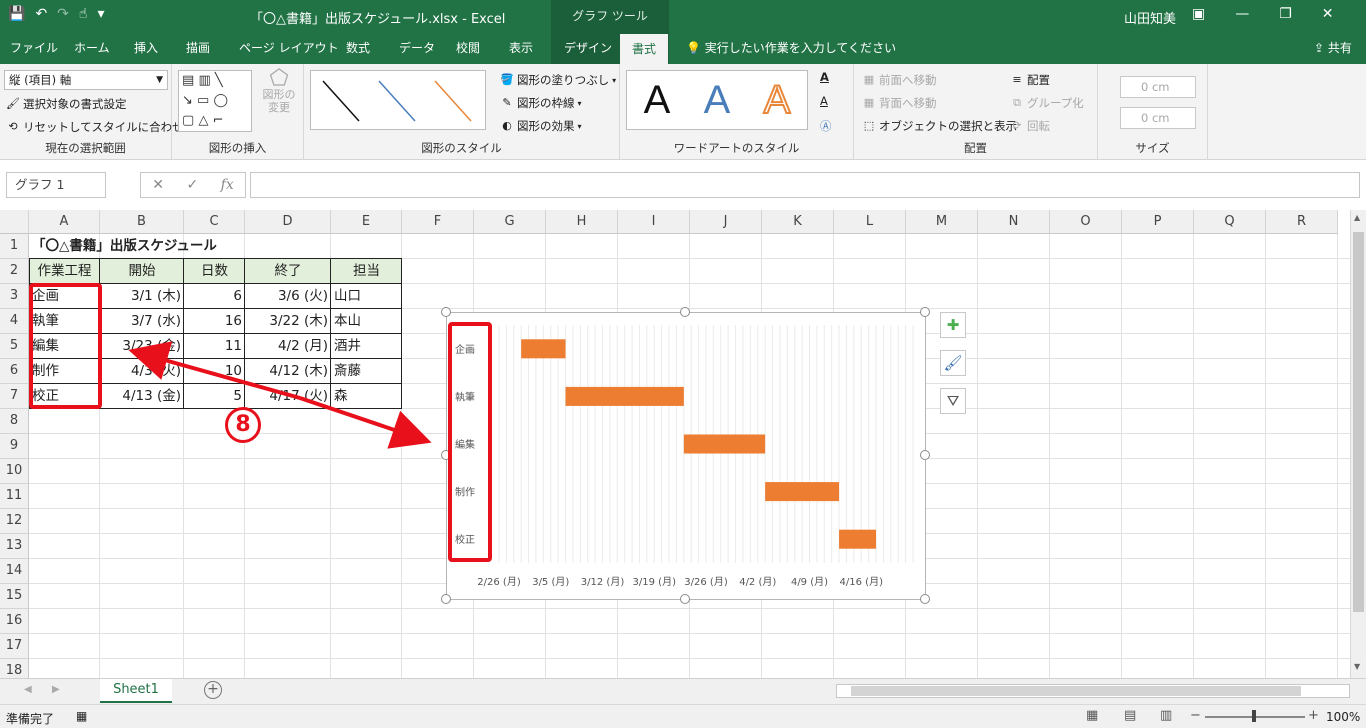  Describe the element at coordinates (1343, 717) in the screenshot. I see `zoom-level: 100%` at that location.